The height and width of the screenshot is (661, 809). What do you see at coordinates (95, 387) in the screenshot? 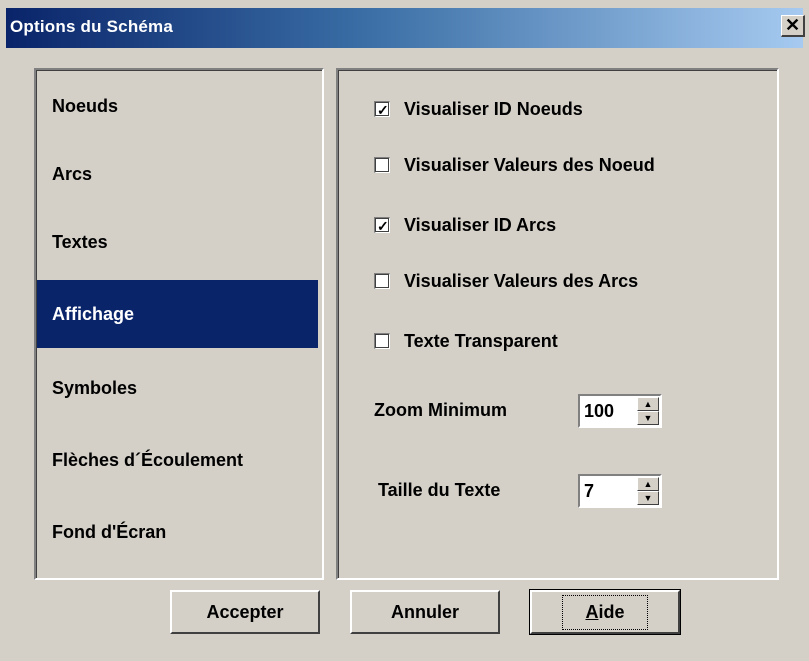
I see `nav-item-label: Symboles` at bounding box center [95, 387].